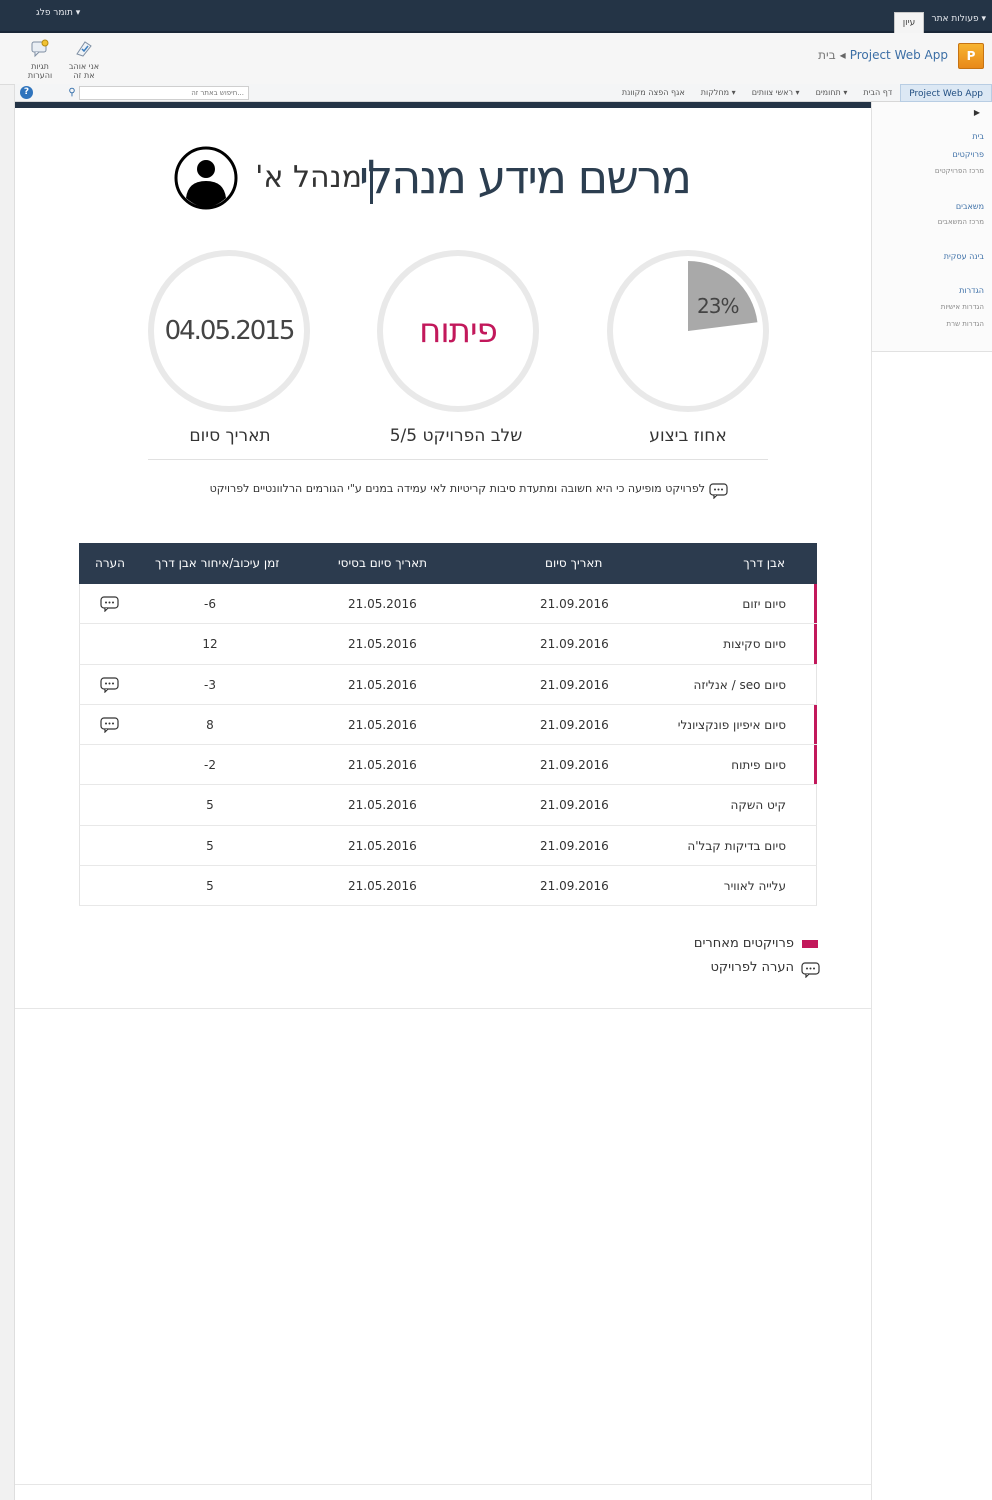 The image size is (992, 1500). Describe the element at coordinates (230, 436) in the screenshot. I see `end-date-caption: תאריך סיום` at that location.